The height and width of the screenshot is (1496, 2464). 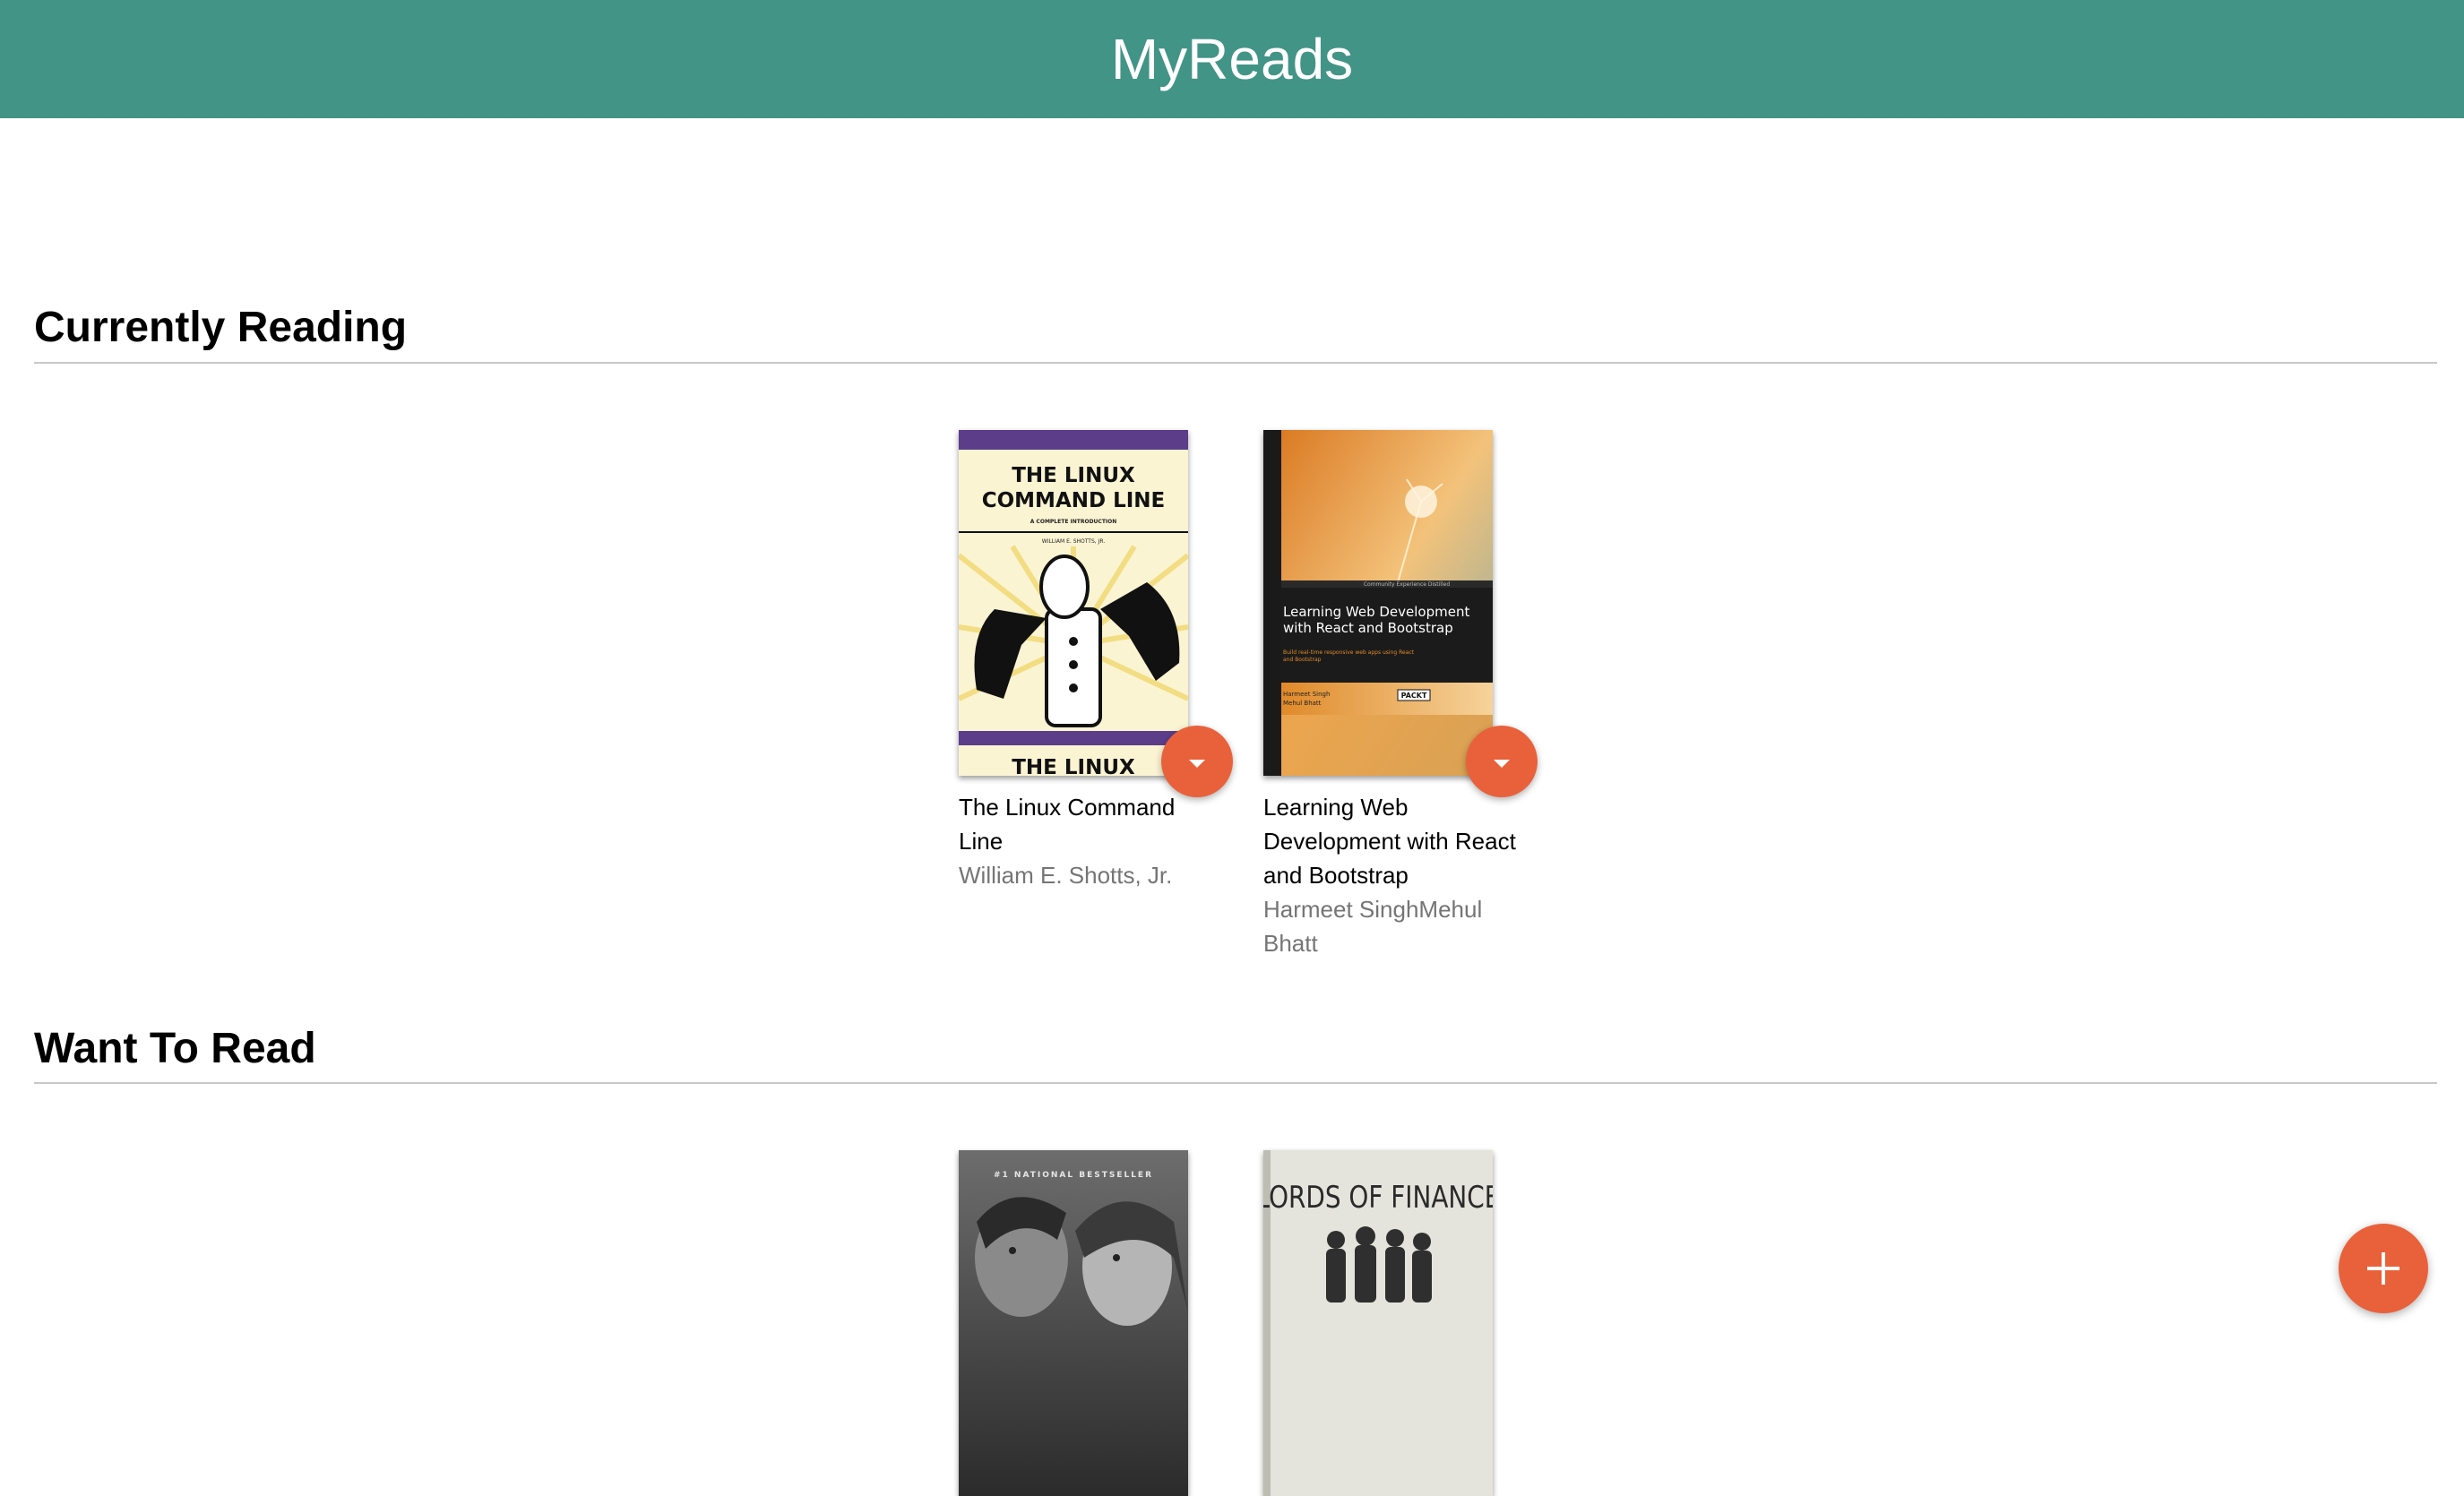 I want to click on add-book-button, so click(x=2383, y=1268).